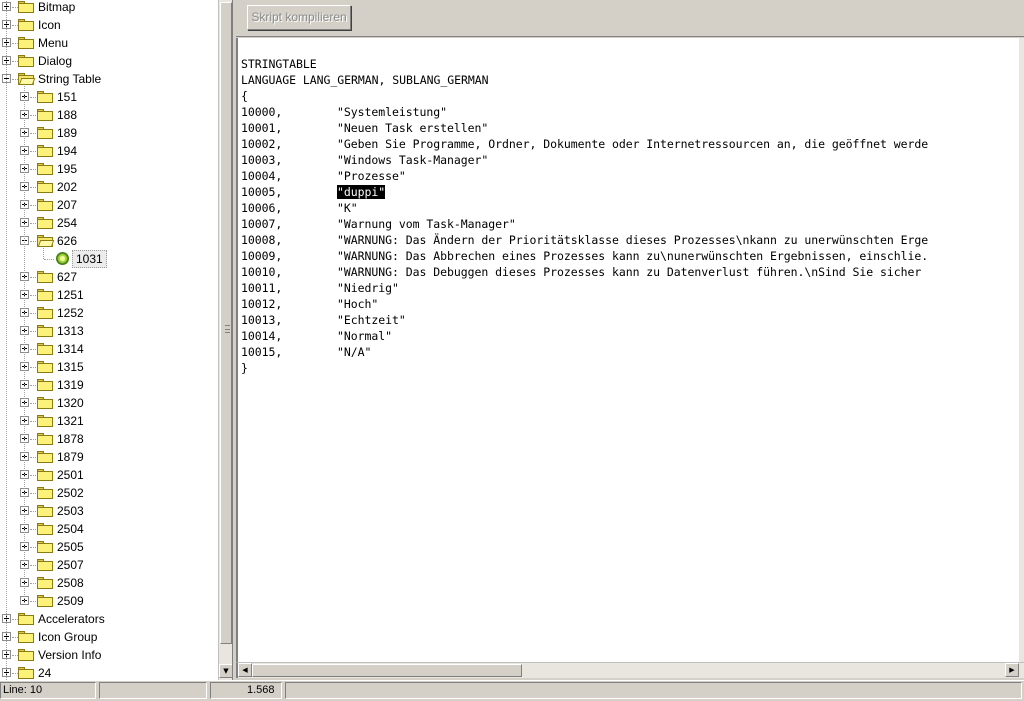  What do you see at coordinates (109, 529) in the screenshot?
I see `tree-item-2504: 2504` at bounding box center [109, 529].